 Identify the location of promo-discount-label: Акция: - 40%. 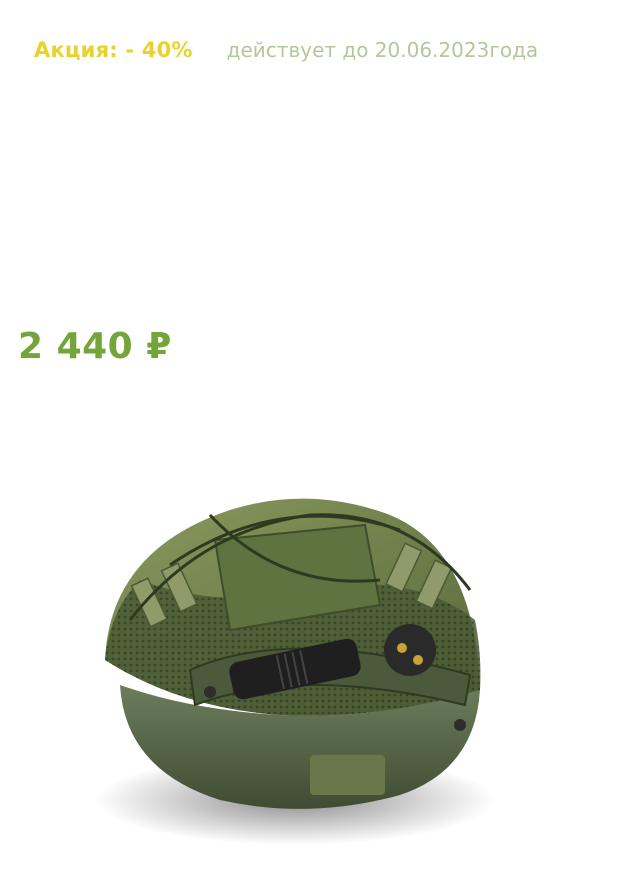
(113, 50).